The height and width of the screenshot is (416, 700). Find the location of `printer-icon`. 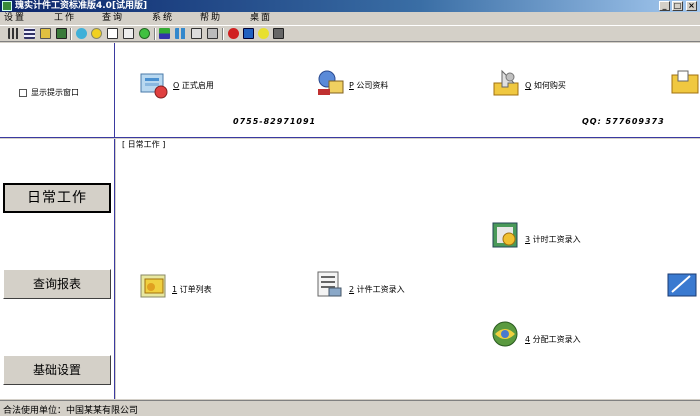

printer-icon is located at coordinates (61, 33).